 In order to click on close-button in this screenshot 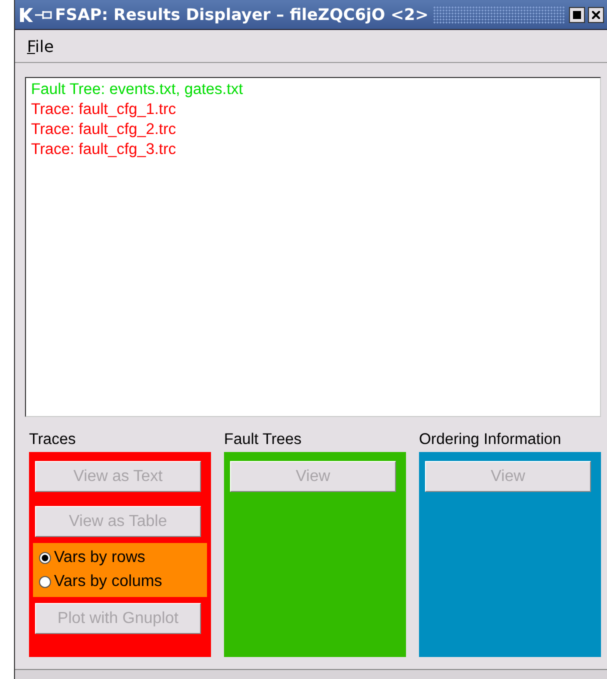, I will do `click(596, 14)`.